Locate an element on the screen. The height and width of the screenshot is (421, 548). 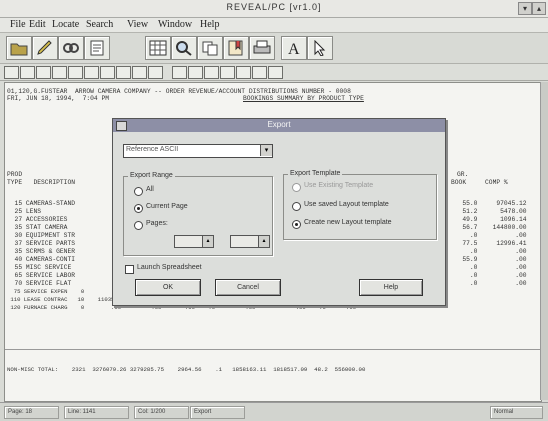
report-header-line-2: FRI, JUN 18, 1994, 7:04 PM is located at coordinates (58, 98).